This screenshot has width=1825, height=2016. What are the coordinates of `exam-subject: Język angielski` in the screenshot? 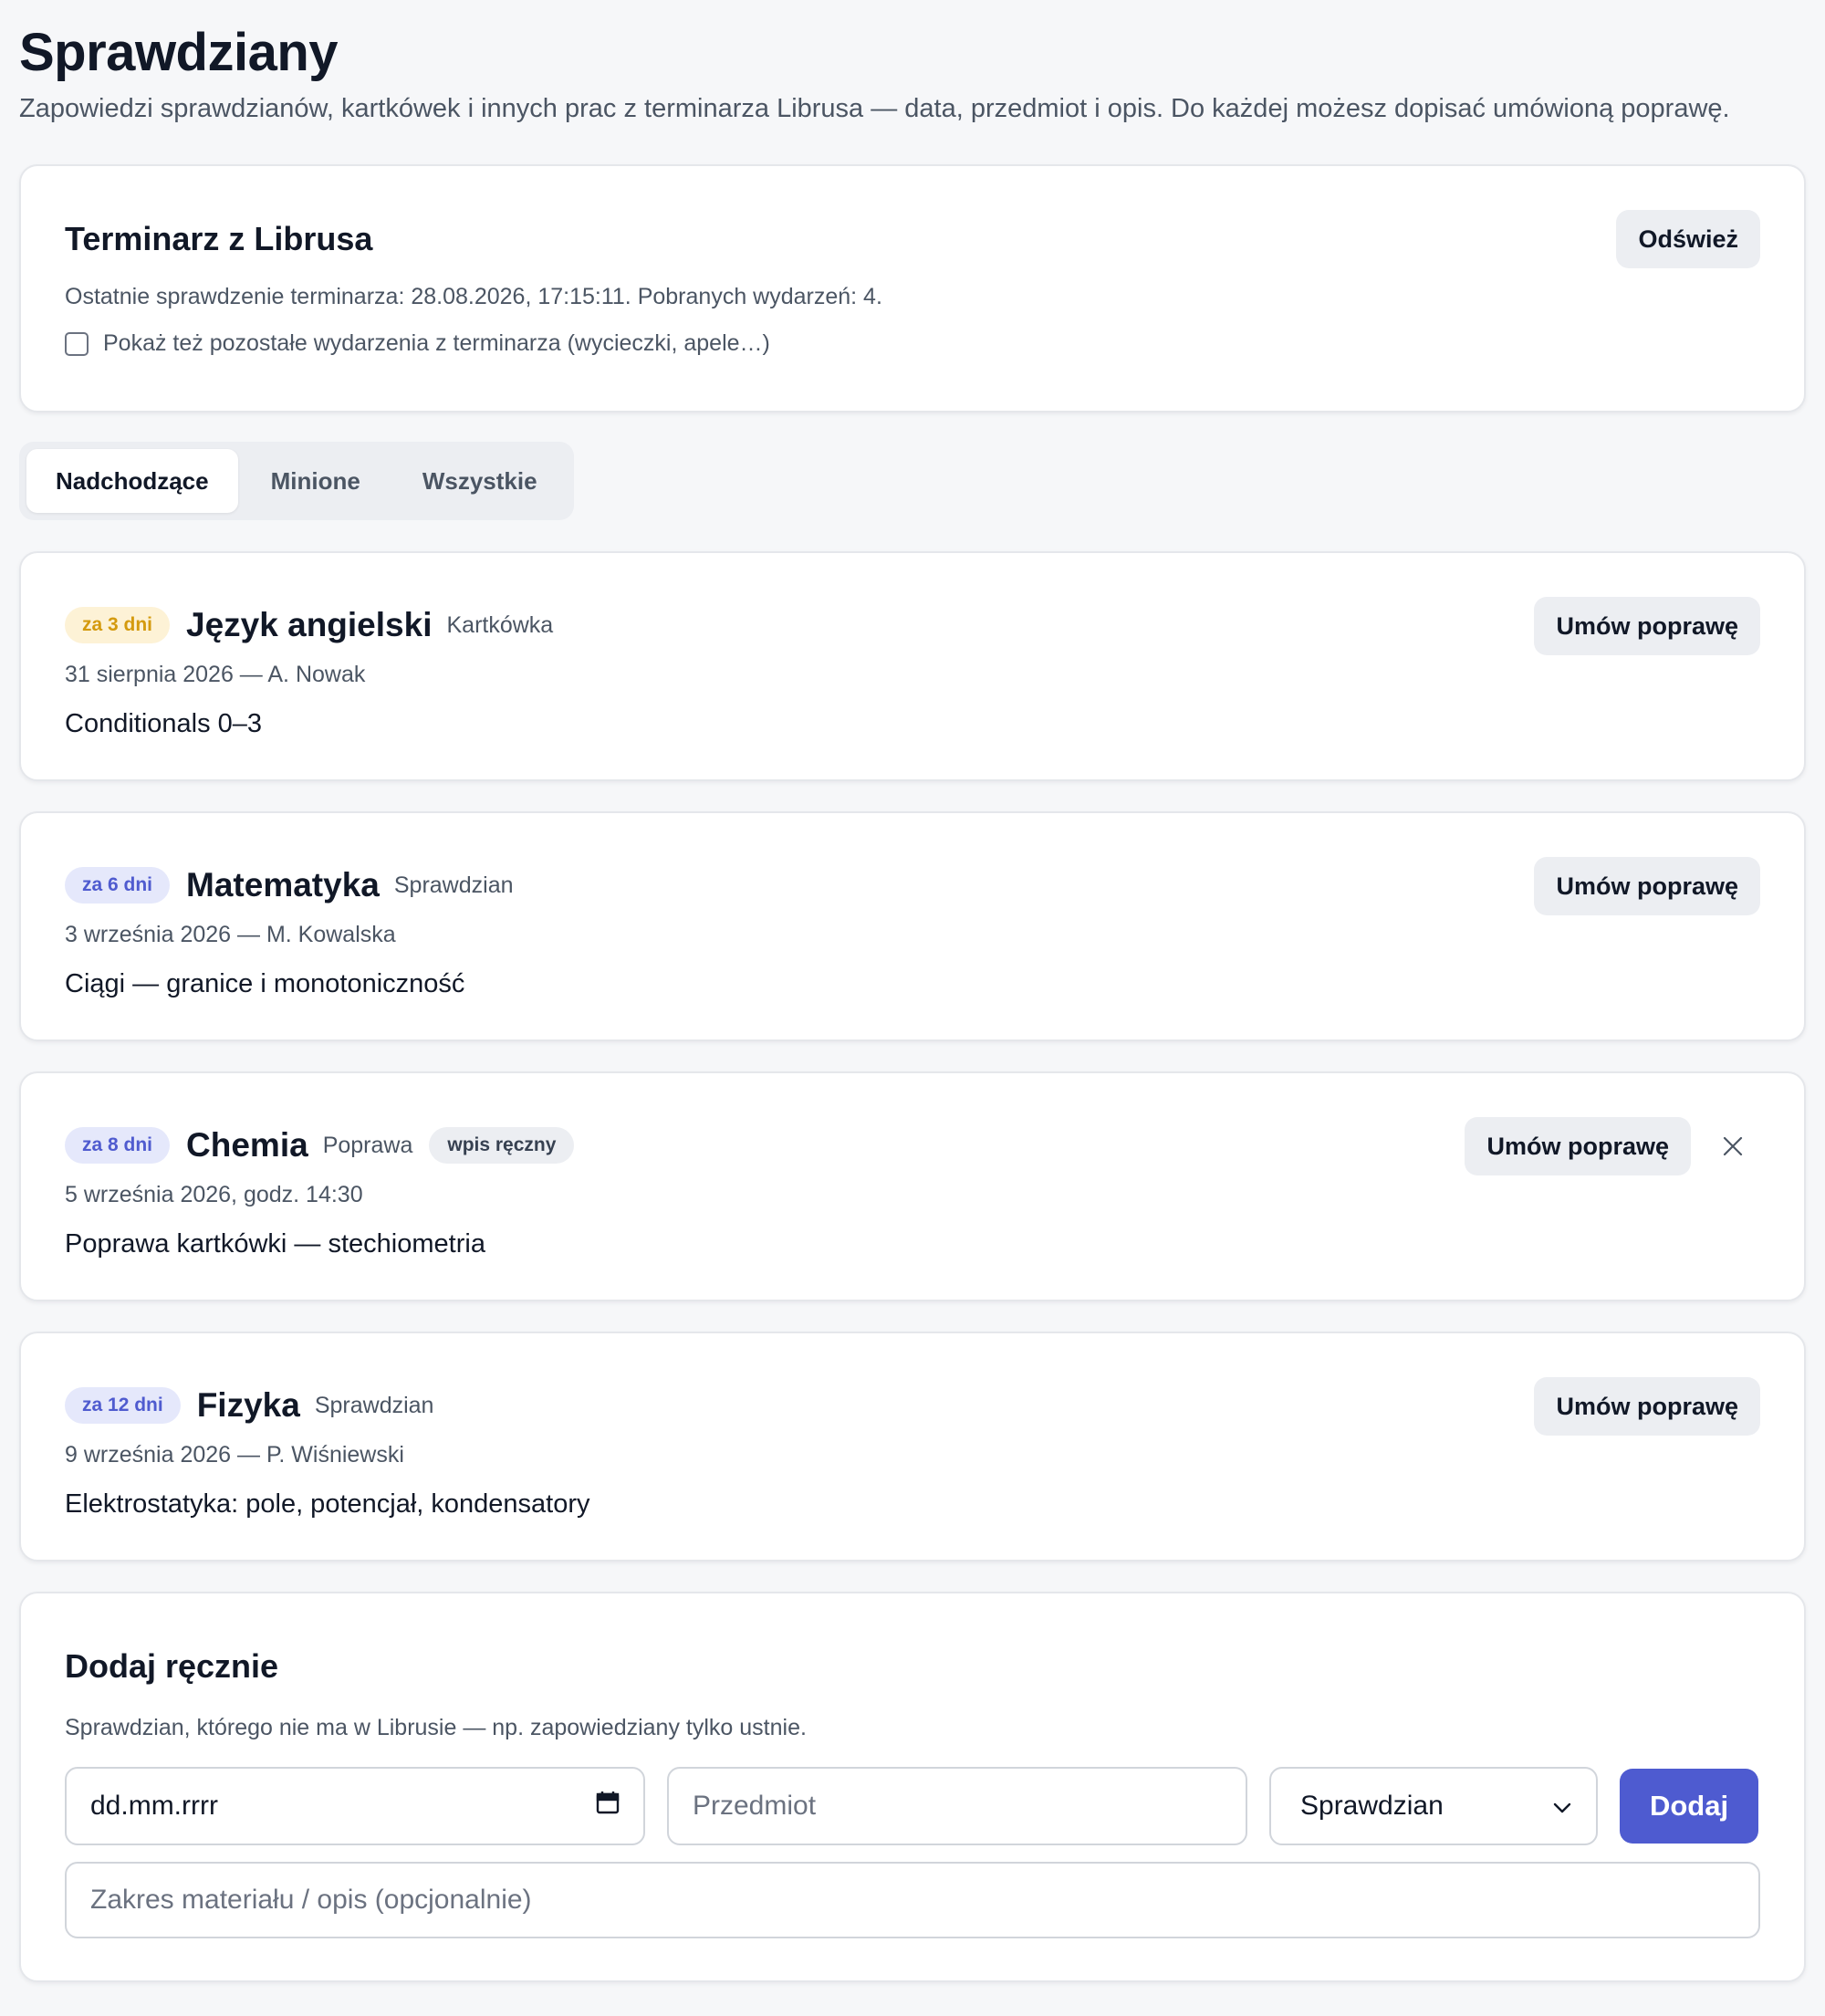 It's located at (309, 625).